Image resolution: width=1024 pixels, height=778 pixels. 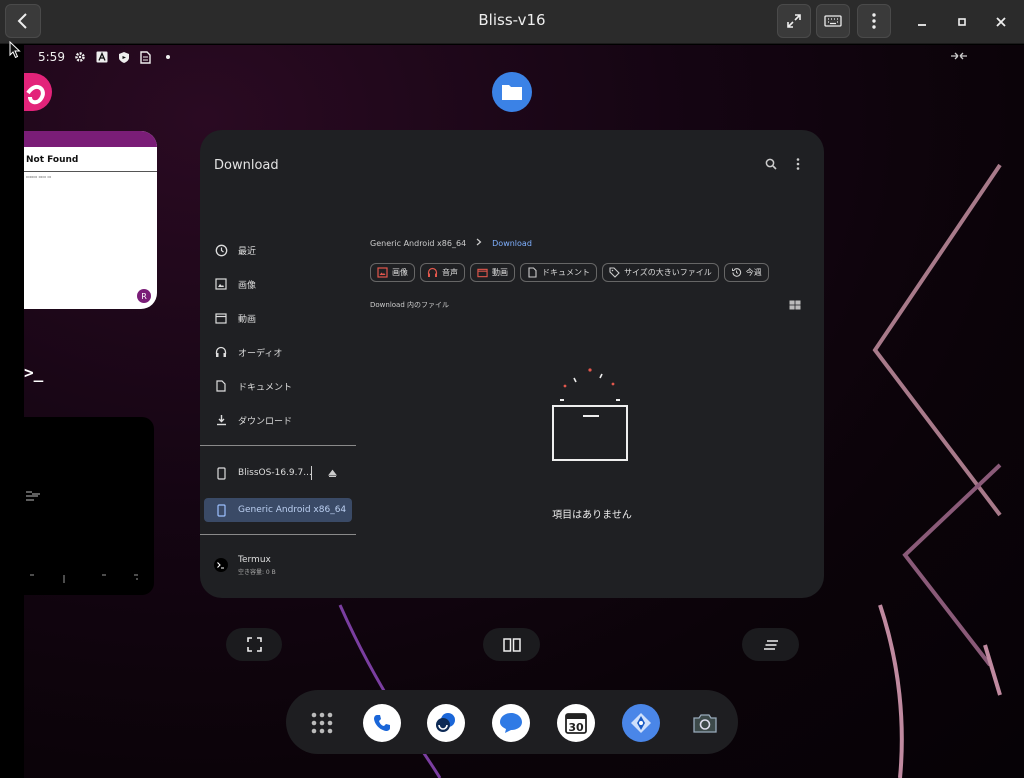 I want to click on rotate-icon, so click(x=959, y=57).